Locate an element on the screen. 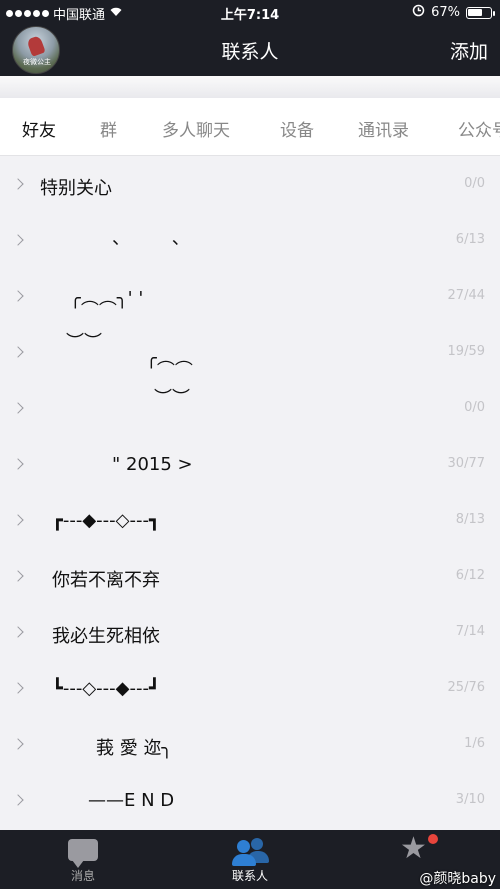 This screenshot has height=889, width=500. group-count: 25/76 is located at coordinates (466, 687).